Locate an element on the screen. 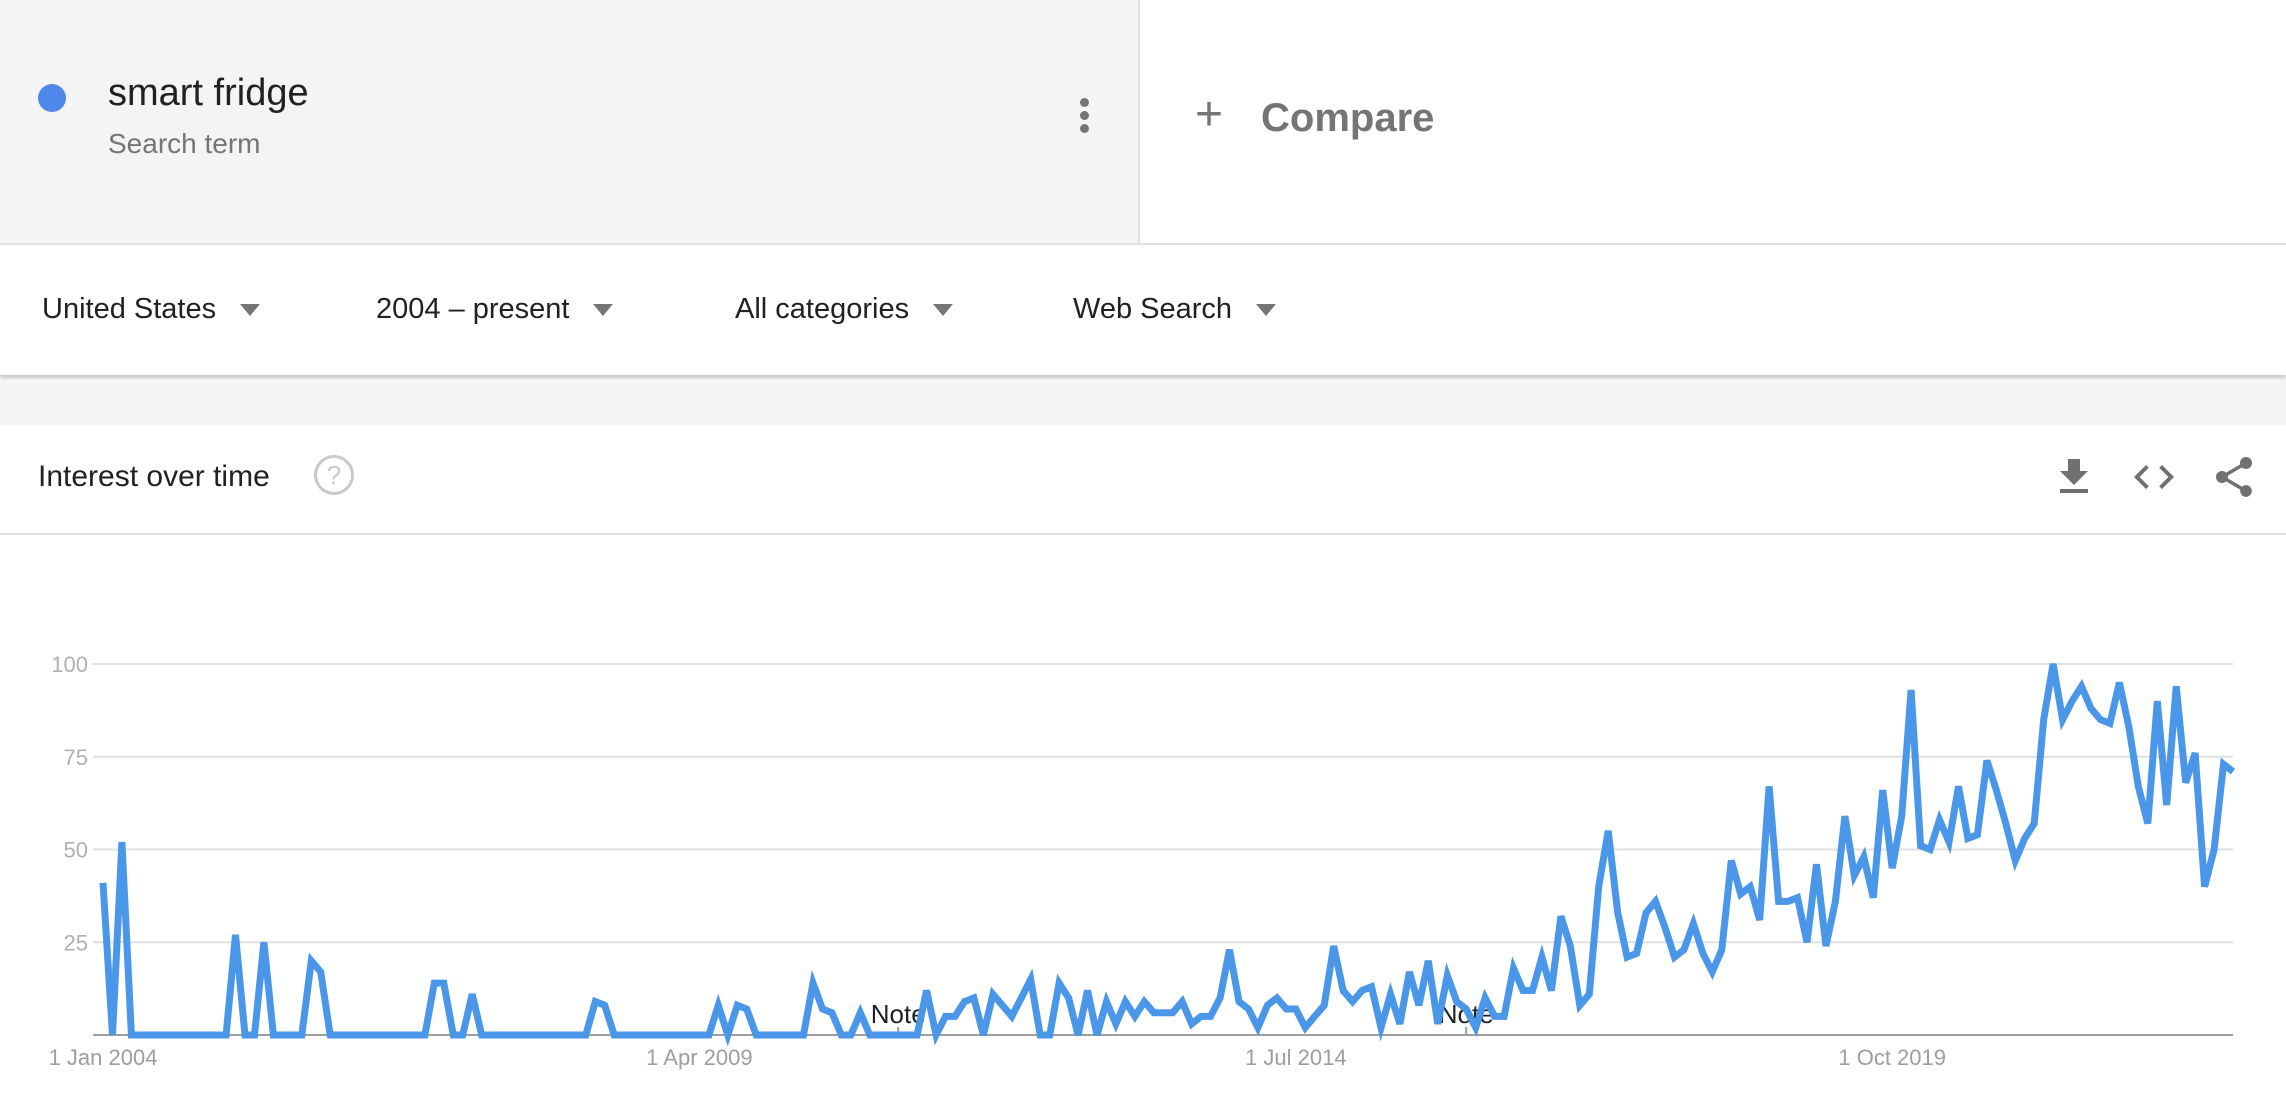  compare-button: + Compare is located at coordinates (1315, 115).